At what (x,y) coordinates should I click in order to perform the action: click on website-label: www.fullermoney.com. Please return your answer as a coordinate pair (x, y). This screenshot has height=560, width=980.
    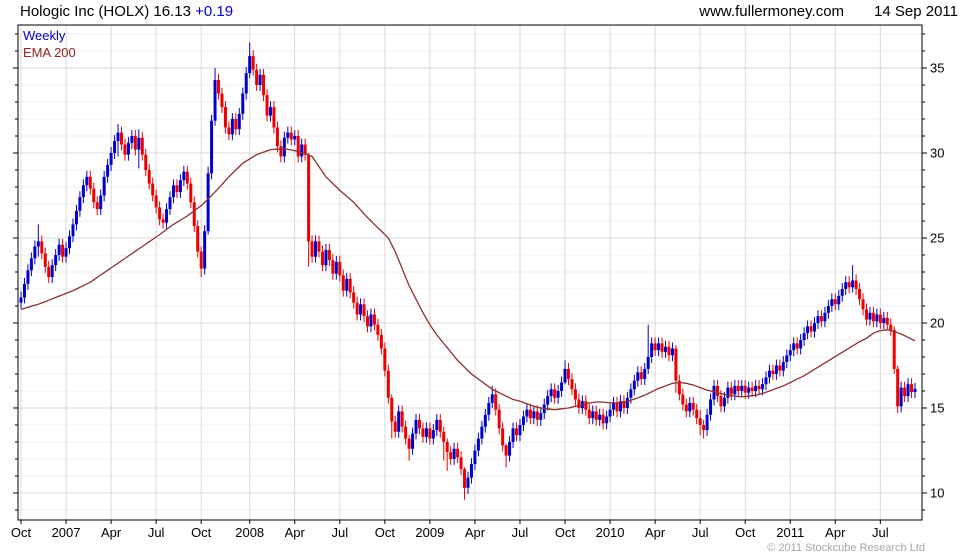
    Looking at the image, I should click on (772, 11).